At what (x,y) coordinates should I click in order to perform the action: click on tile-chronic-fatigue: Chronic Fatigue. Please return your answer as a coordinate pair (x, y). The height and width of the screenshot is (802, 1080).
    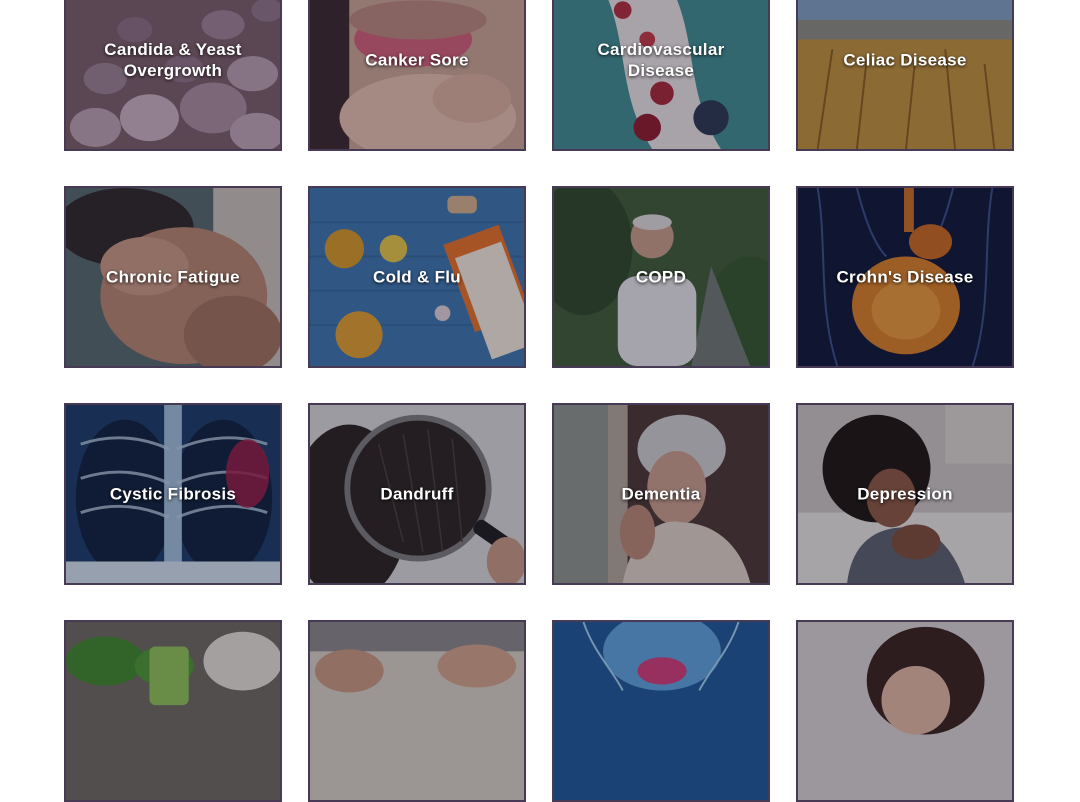
    Looking at the image, I should click on (173, 277).